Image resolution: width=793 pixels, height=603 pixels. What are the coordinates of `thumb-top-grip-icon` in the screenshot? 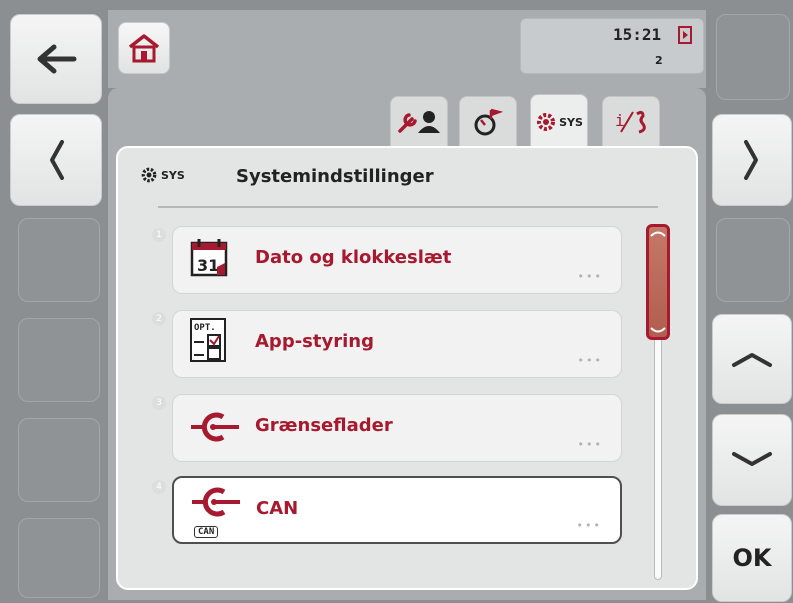 It's located at (658, 234).